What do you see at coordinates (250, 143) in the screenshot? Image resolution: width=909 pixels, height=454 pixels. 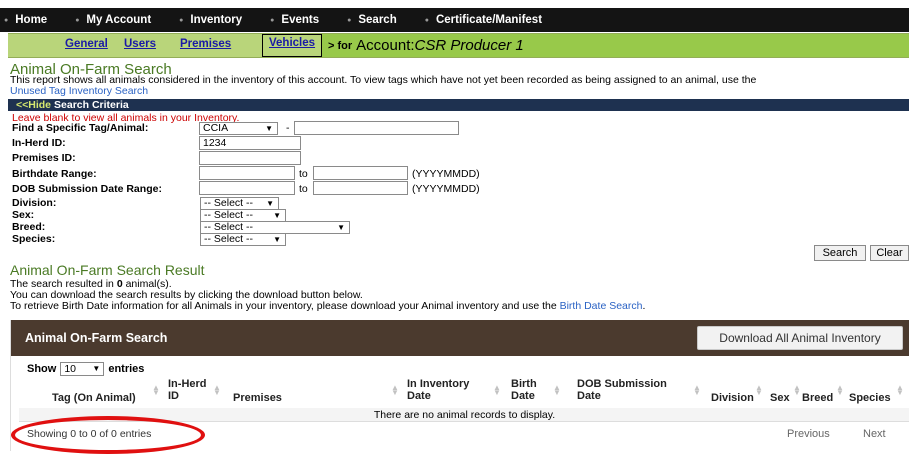 I see `inherd-input: 1234` at bounding box center [250, 143].